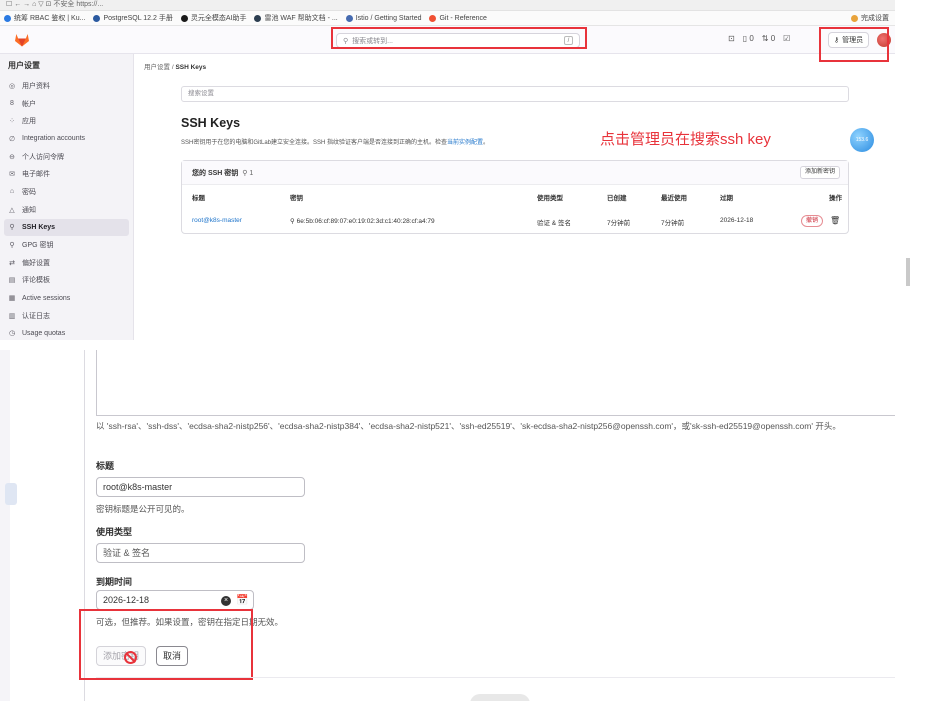 The width and height of the screenshot is (941, 701). I want to click on finish-setup-icon, so click(854, 18).